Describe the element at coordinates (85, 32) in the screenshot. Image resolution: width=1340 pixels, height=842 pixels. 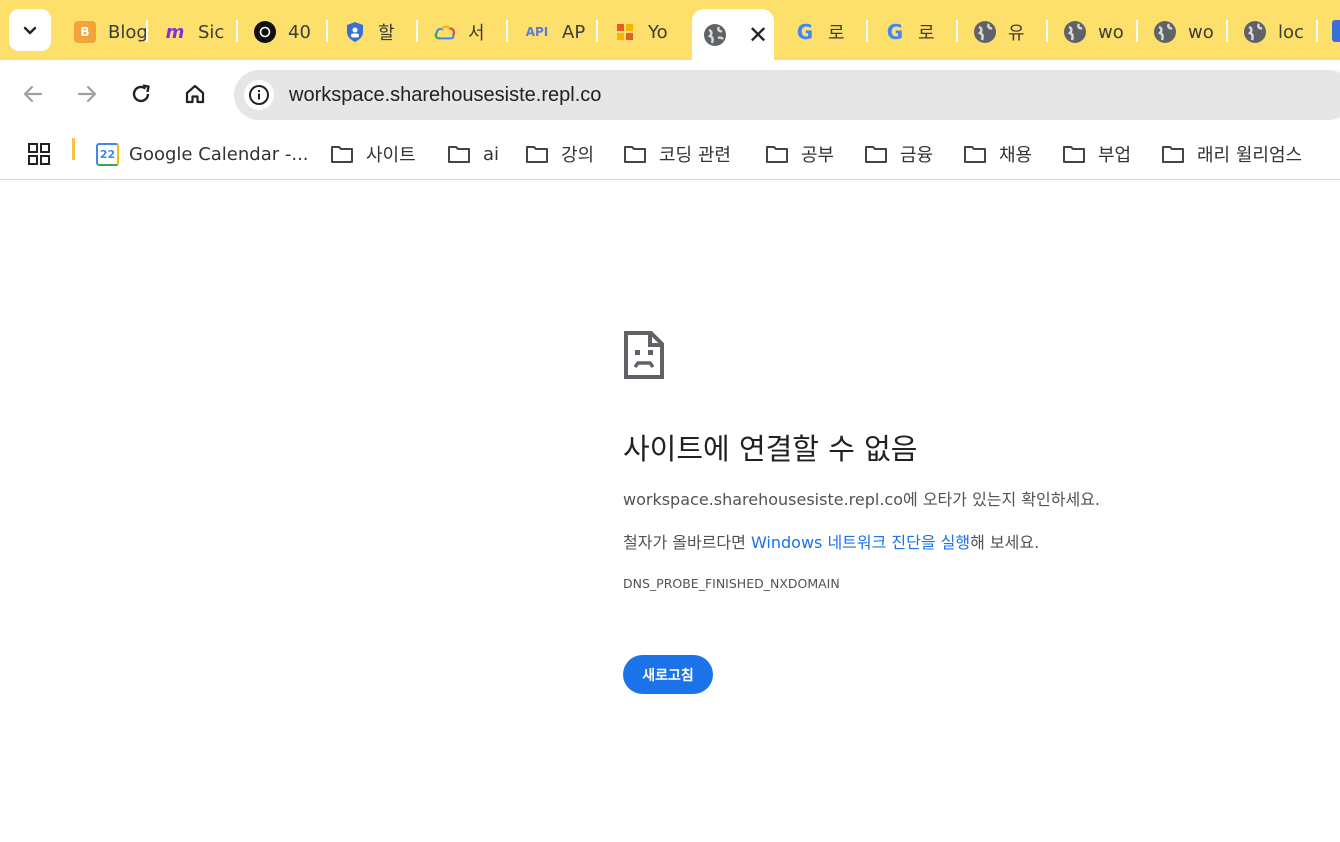
I see `blogger-icon: B` at that location.